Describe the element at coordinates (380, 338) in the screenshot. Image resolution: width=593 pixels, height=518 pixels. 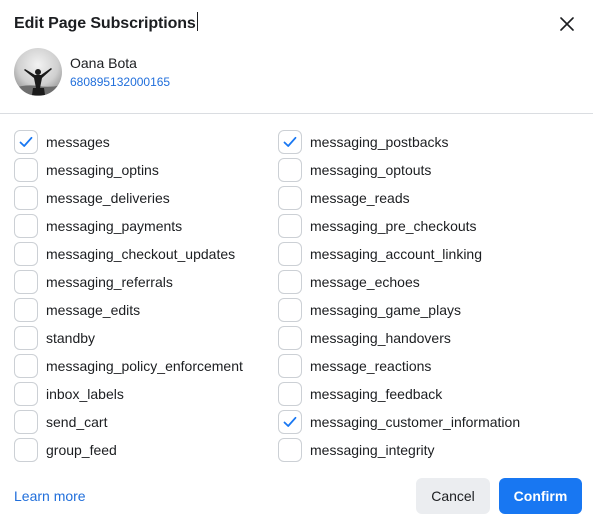
I see `subscription-label: messaging_handovers` at that location.